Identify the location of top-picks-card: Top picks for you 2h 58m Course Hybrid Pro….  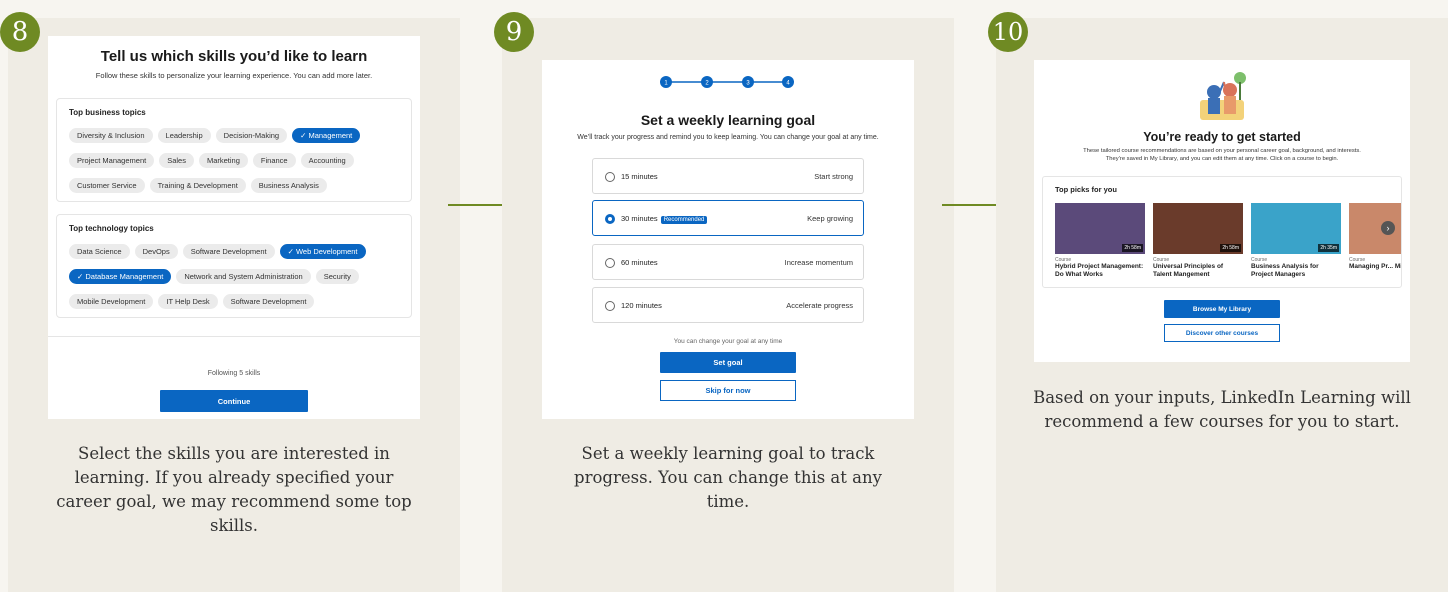
(1222, 232).